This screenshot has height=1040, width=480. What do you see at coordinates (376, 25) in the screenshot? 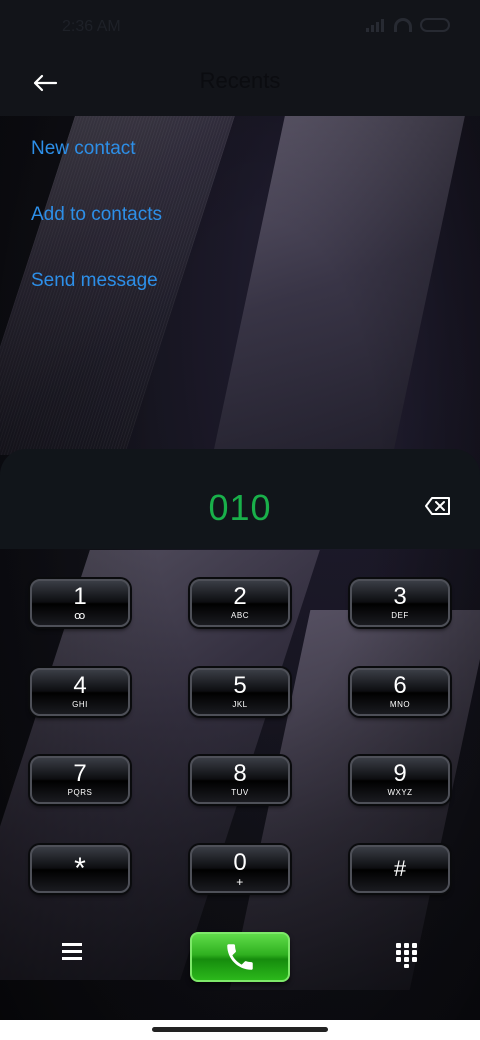
I see `signal-icon` at bounding box center [376, 25].